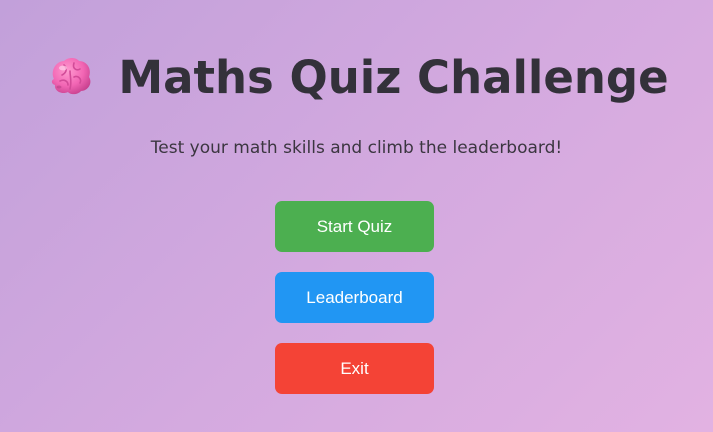  Describe the element at coordinates (354, 226) in the screenshot. I see `start-quiz-button: Start Quiz` at that location.